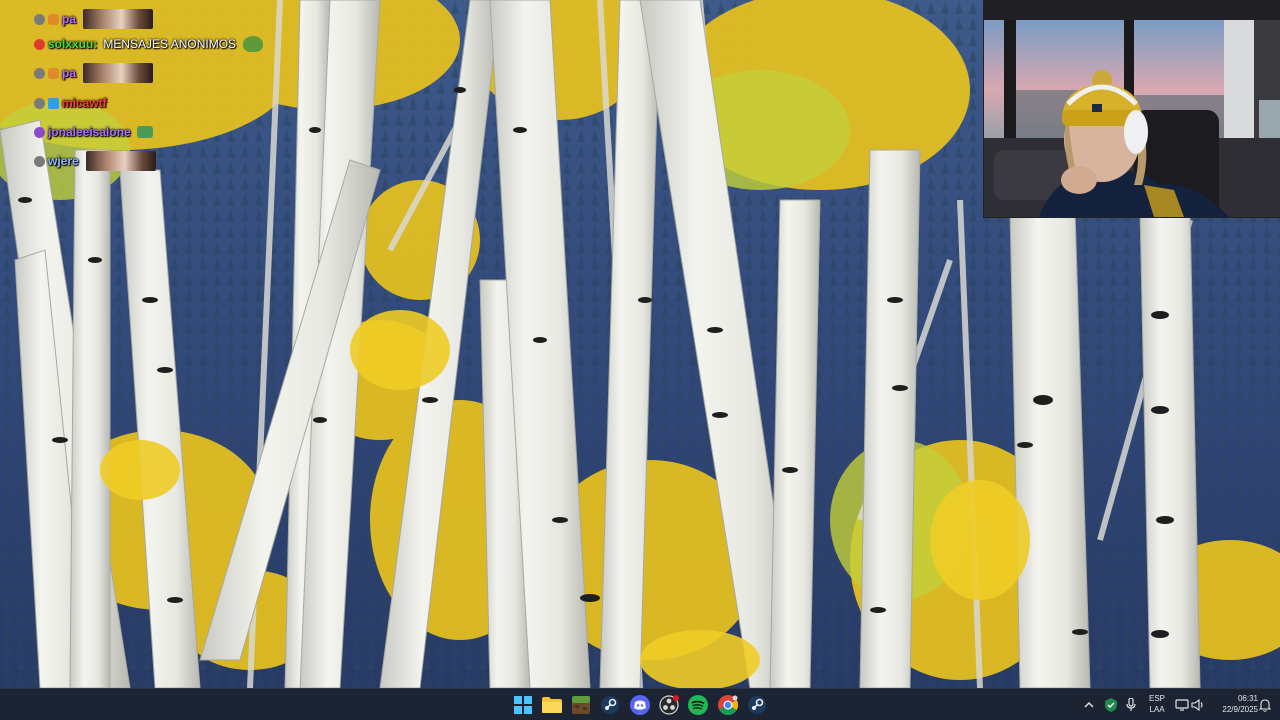  I want to click on security-shield-icon, so click(1111, 705).